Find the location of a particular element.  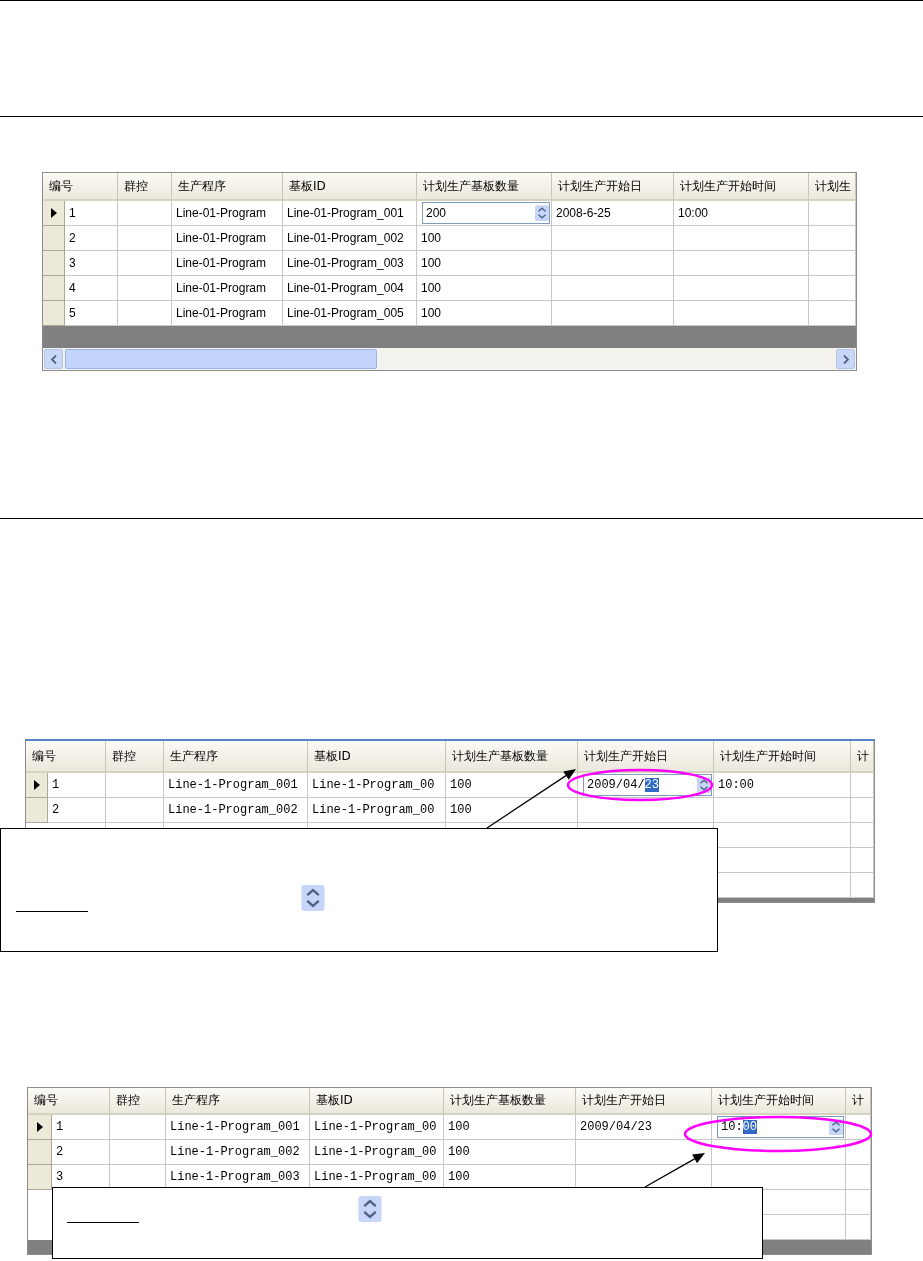

column-header: 计划生 is located at coordinates (832, 187).